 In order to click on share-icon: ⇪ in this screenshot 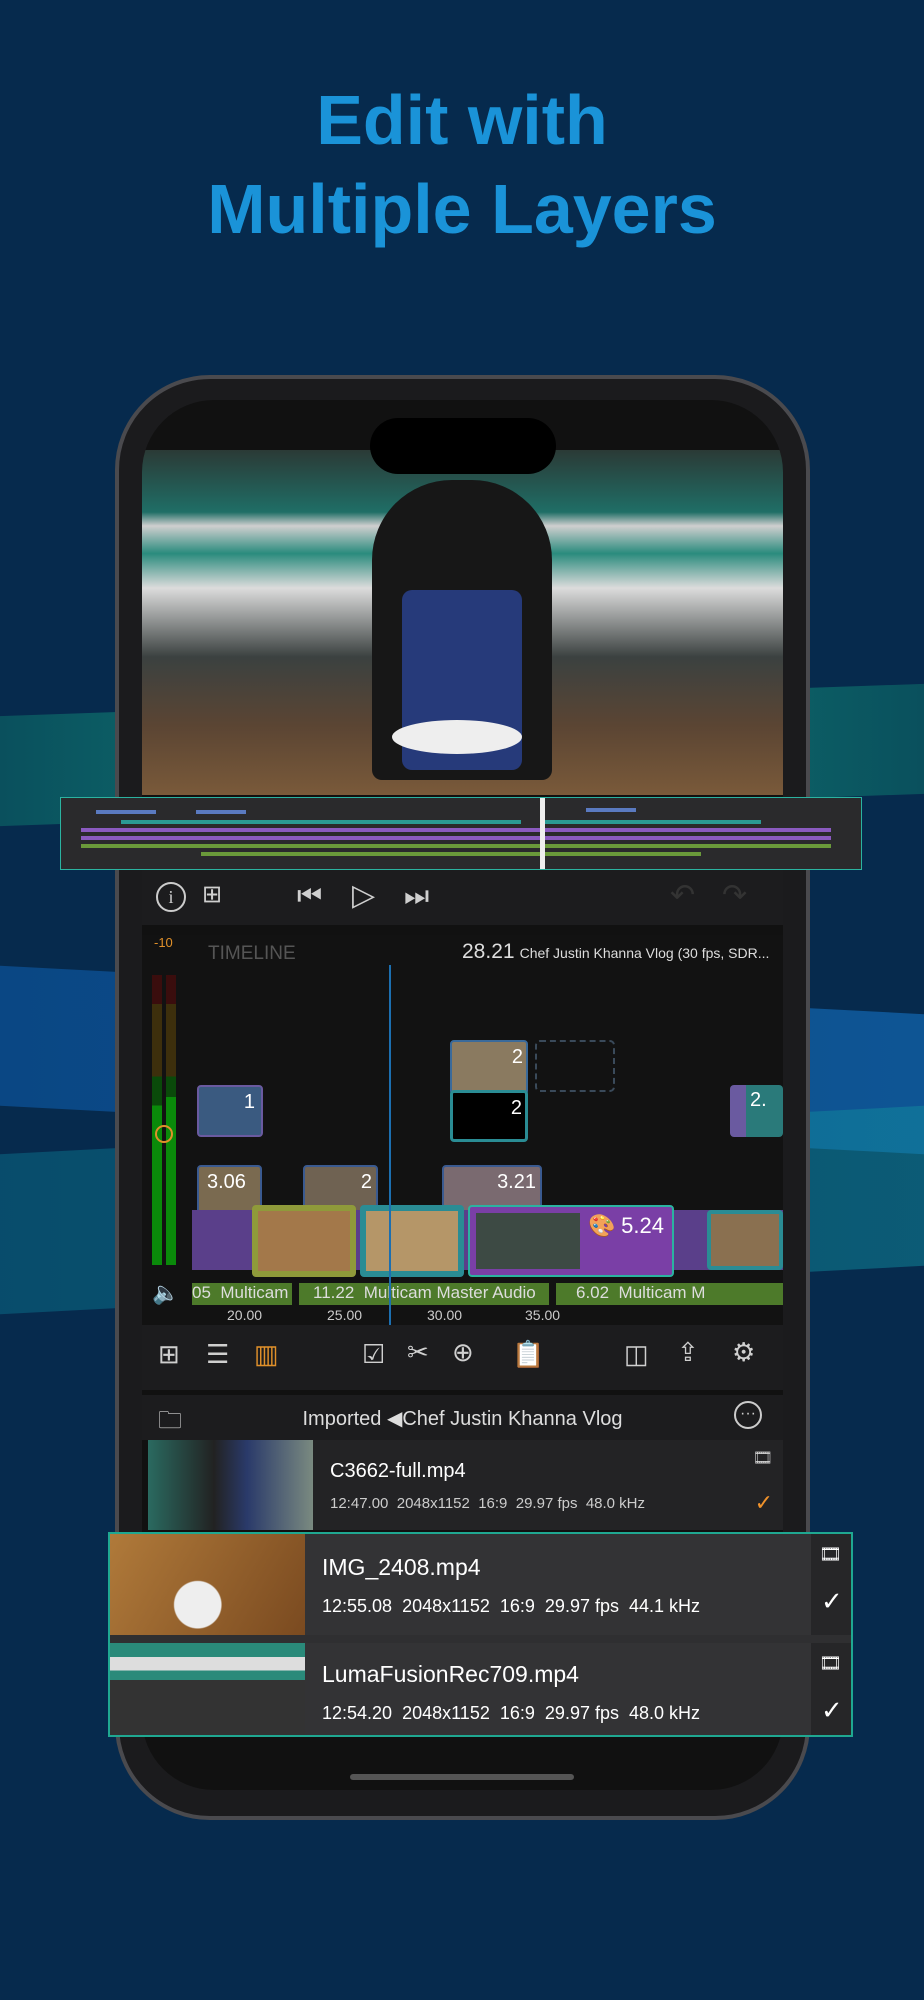, I will do `click(688, 1352)`.